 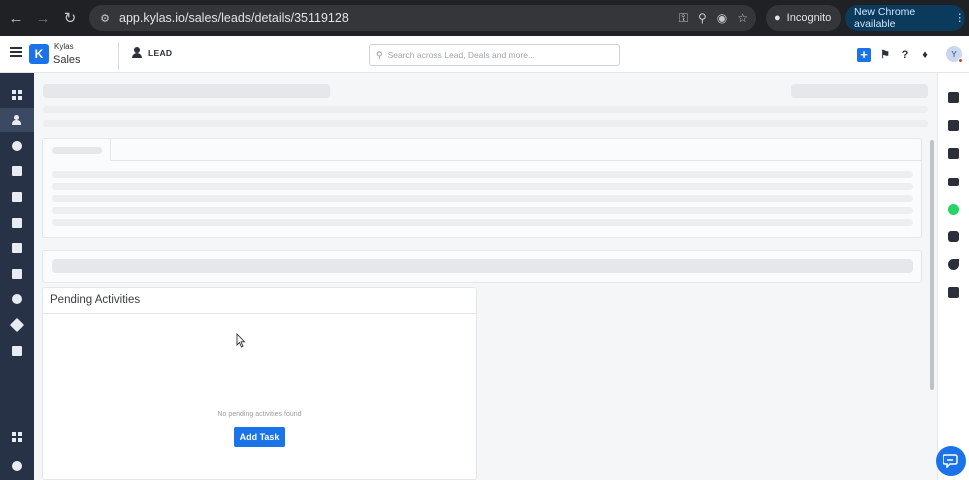 What do you see at coordinates (482, 150) in the screenshot?
I see `tab-strip` at bounding box center [482, 150].